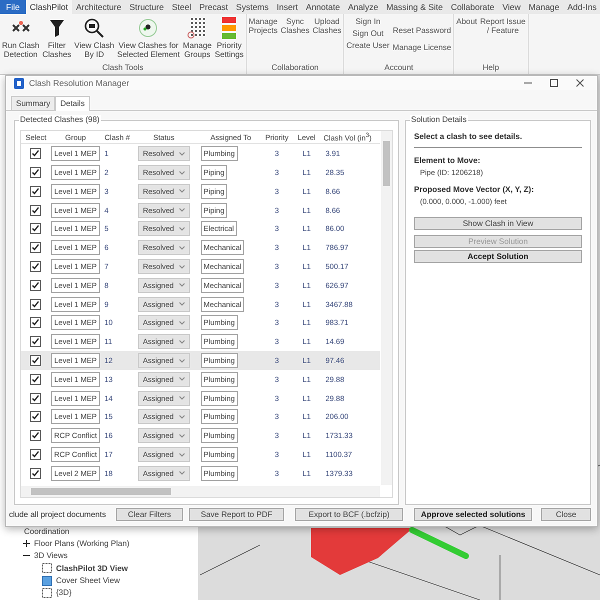 The height and width of the screenshot is (600, 600). Describe the element at coordinates (182, 7) in the screenshot. I see `ribbon-tab: Steel` at that location.